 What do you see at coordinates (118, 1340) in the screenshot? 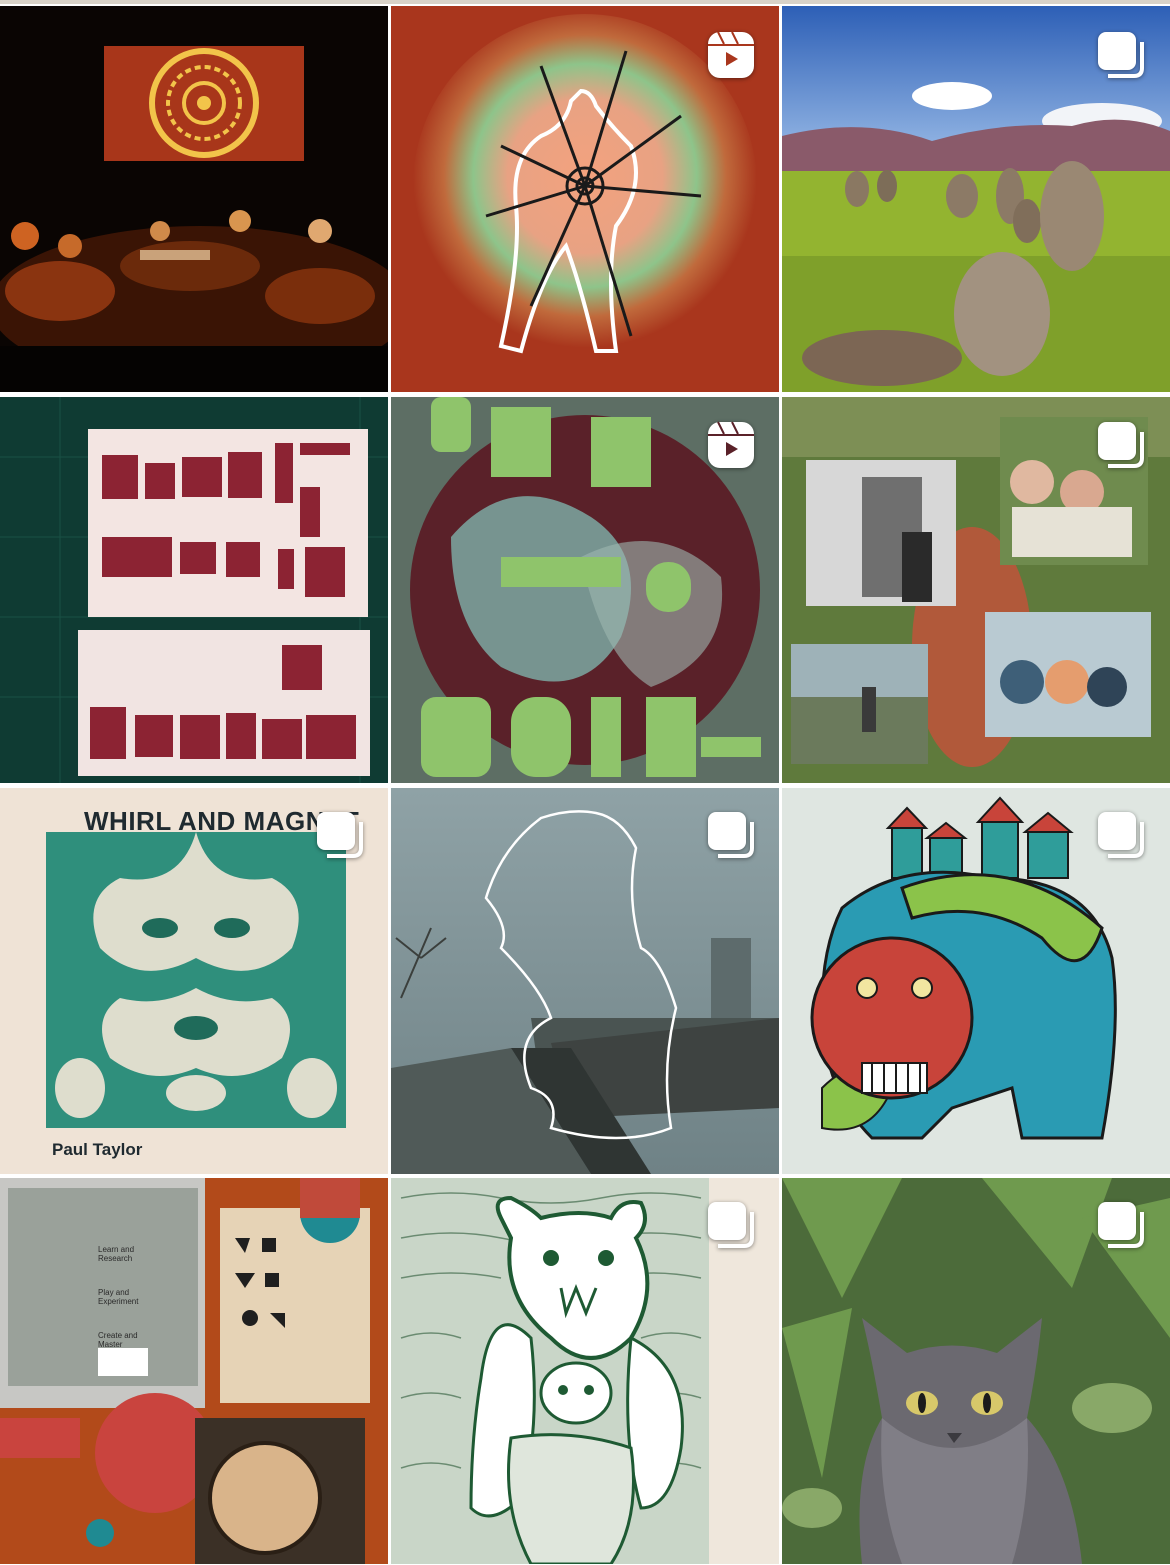
I see `workshop-step-3: Create and Master` at bounding box center [118, 1340].